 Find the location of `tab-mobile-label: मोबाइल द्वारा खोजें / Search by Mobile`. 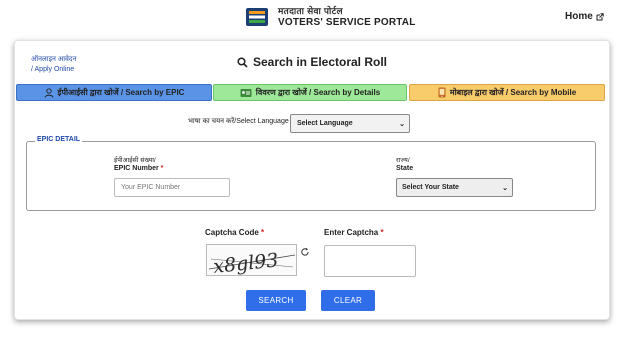

tab-mobile-label: मोबाइल द्वारा खोजें / Search by Mobile is located at coordinates (513, 92).